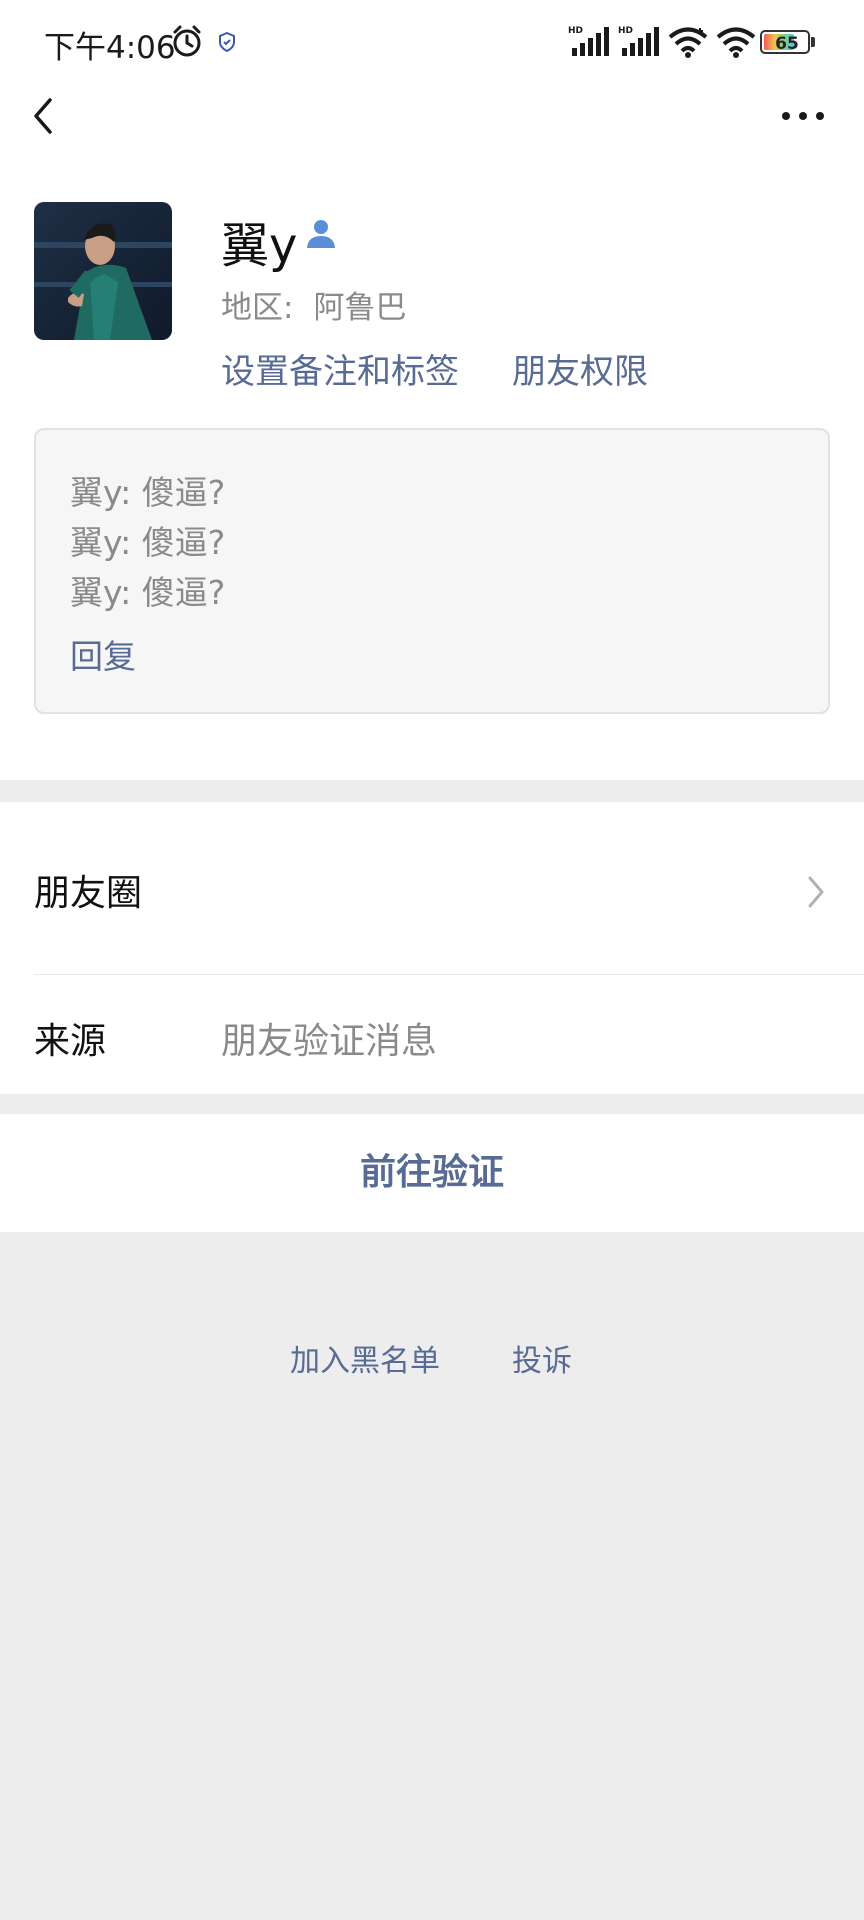 The width and height of the screenshot is (864, 1920). I want to click on back-chevron-icon, so click(44, 116).